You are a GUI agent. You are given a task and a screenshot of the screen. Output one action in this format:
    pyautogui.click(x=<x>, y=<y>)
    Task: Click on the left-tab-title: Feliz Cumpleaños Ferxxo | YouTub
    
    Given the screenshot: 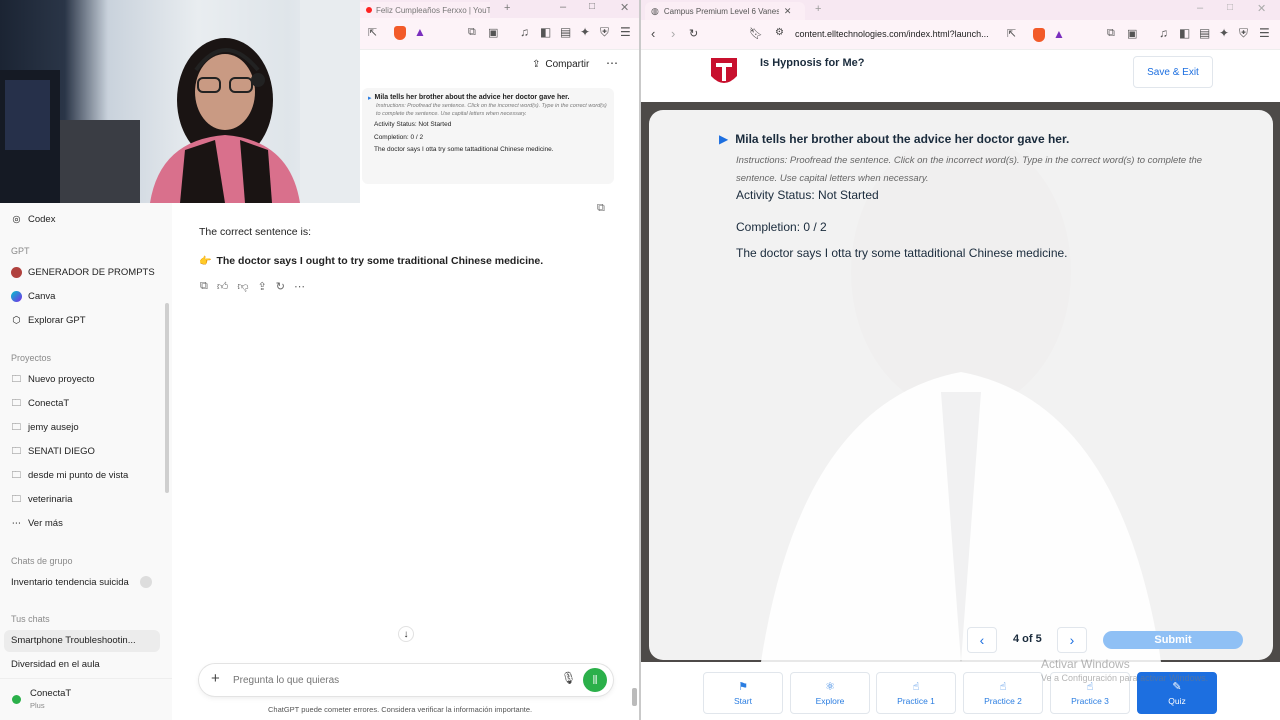 What is the action you would take?
    pyautogui.click(x=433, y=10)
    